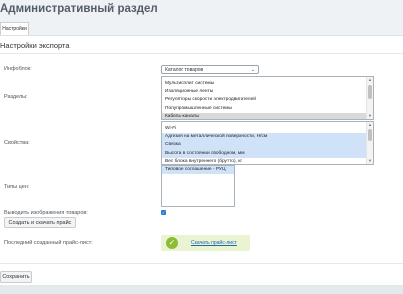 Image resolution: width=403 pixels, height=294 pixels. Describe the element at coordinates (198, 186) in the screenshot. I see `prices-listbox: Типовое соглашение - РУЦ` at that location.